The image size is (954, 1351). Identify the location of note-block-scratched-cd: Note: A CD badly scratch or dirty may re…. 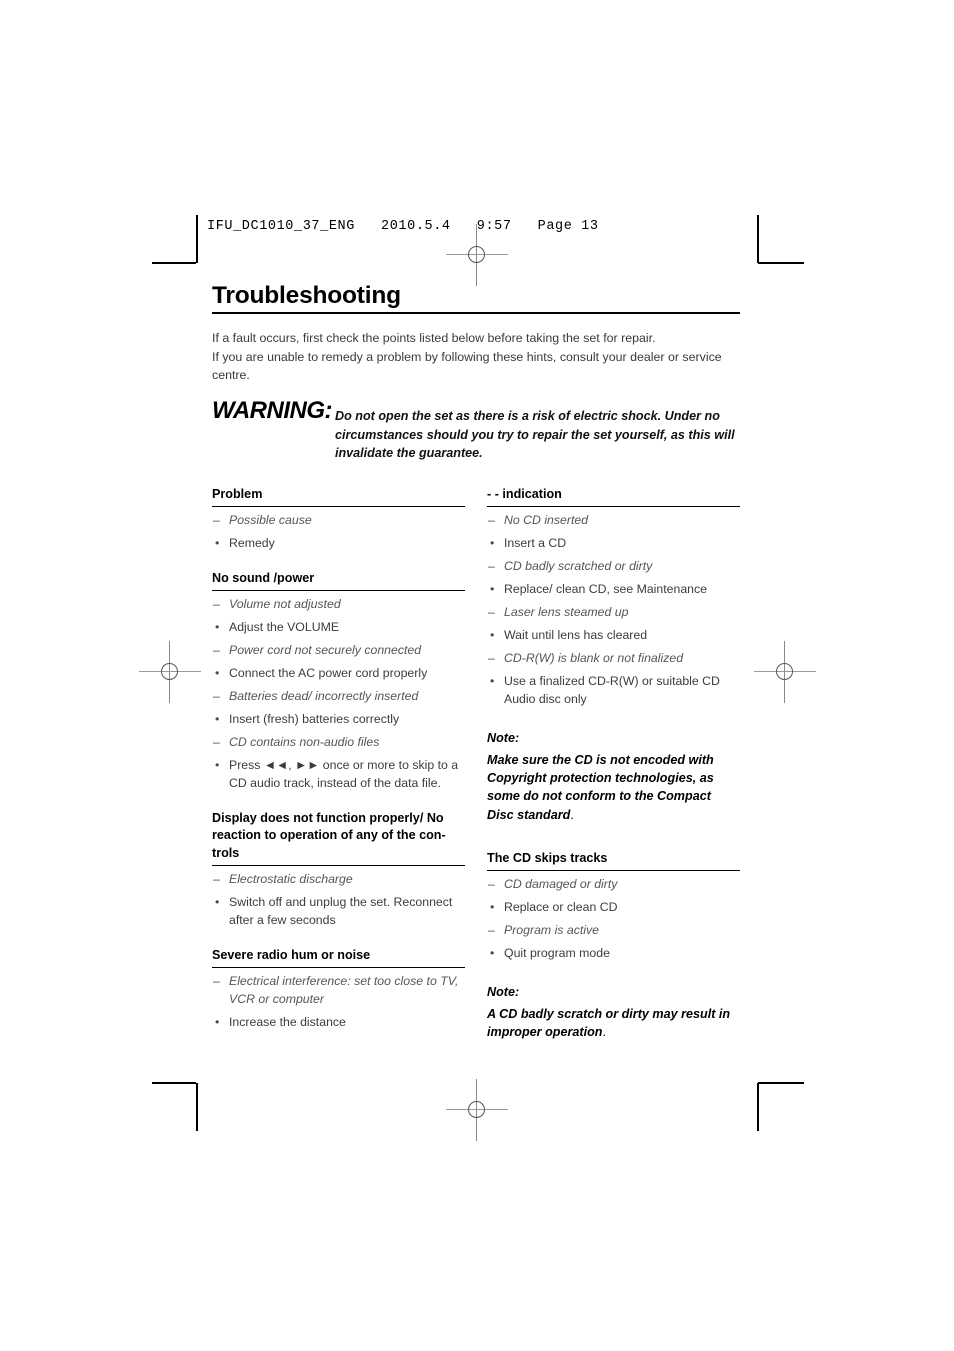
(613, 1013).